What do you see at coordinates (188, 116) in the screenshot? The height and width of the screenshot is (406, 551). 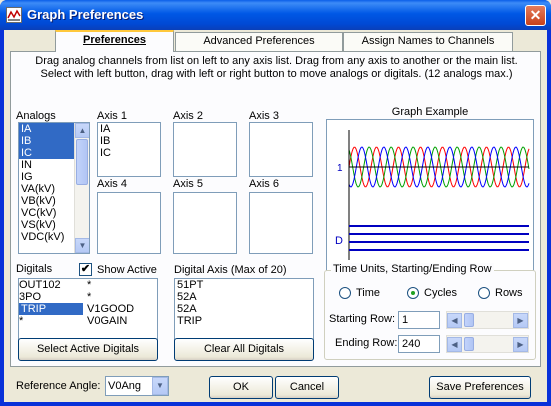 I see `axis-2-label: Axis 2` at bounding box center [188, 116].